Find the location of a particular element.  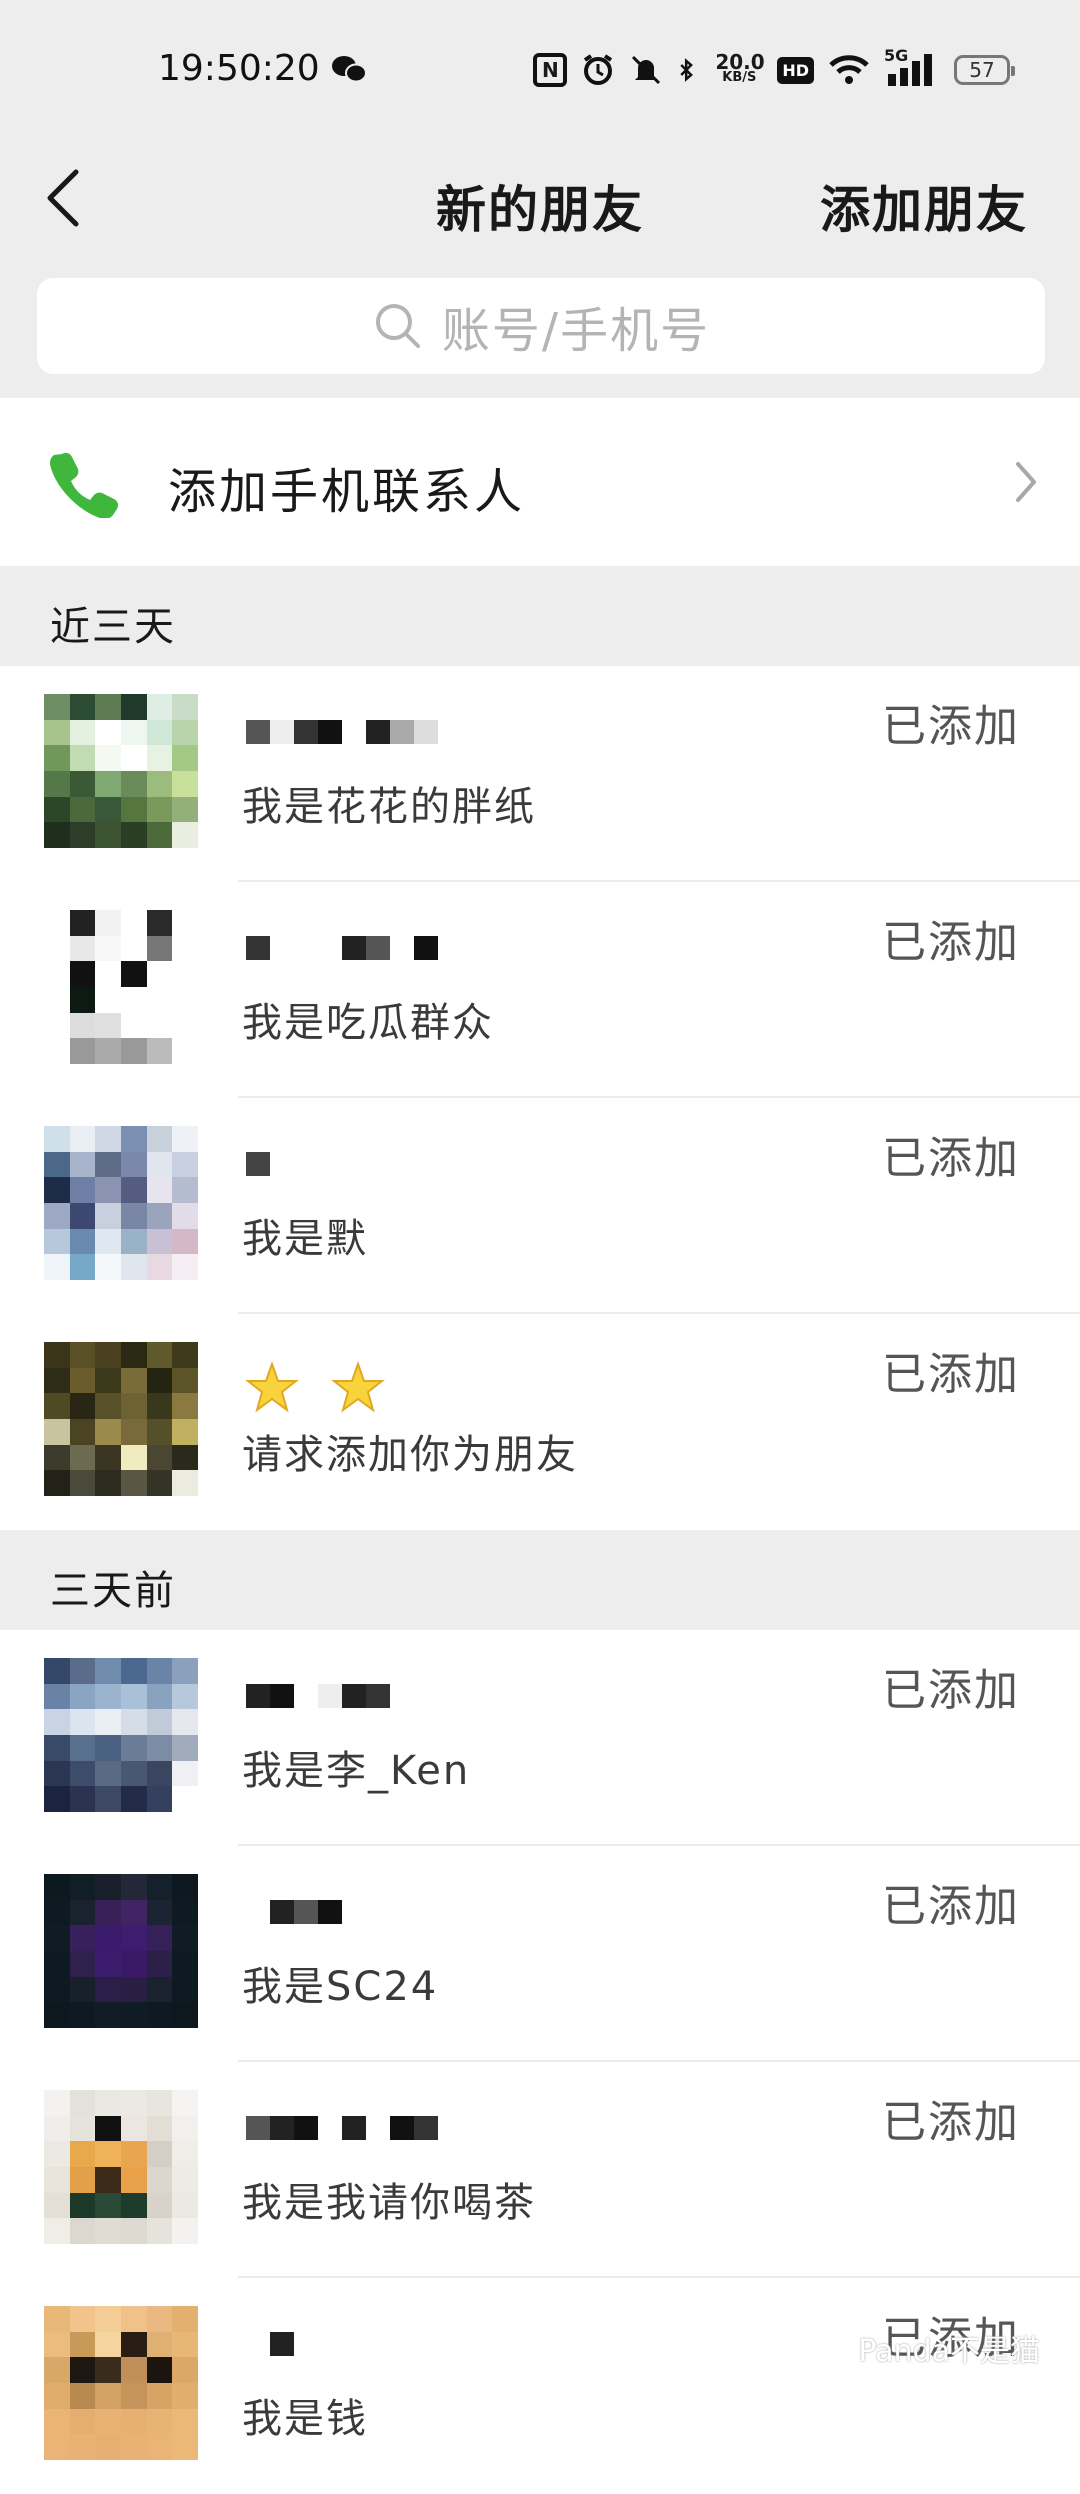

status-bar: 19:50:20 N 20.0 KB/S HD 5G 57 is located at coordinates (540, 70).